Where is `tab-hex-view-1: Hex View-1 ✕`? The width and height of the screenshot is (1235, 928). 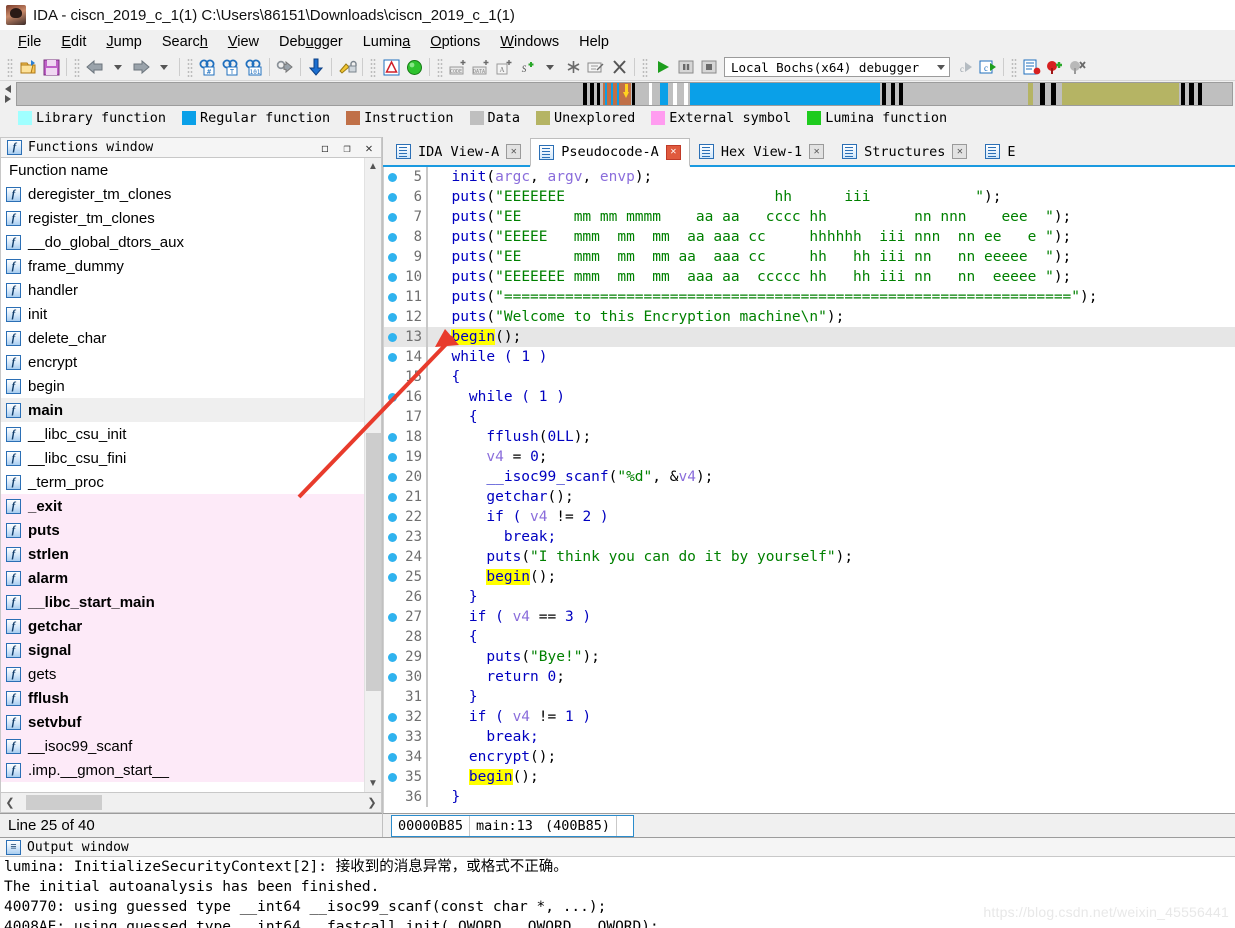
tab-hex-view-1: Hex View-1 ✕ is located at coordinates (761, 151).